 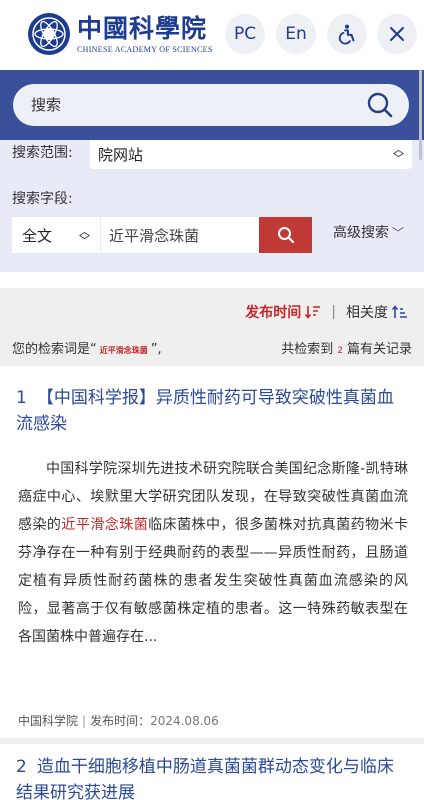 I want to click on accessibility-icon, so click(x=346, y=34).